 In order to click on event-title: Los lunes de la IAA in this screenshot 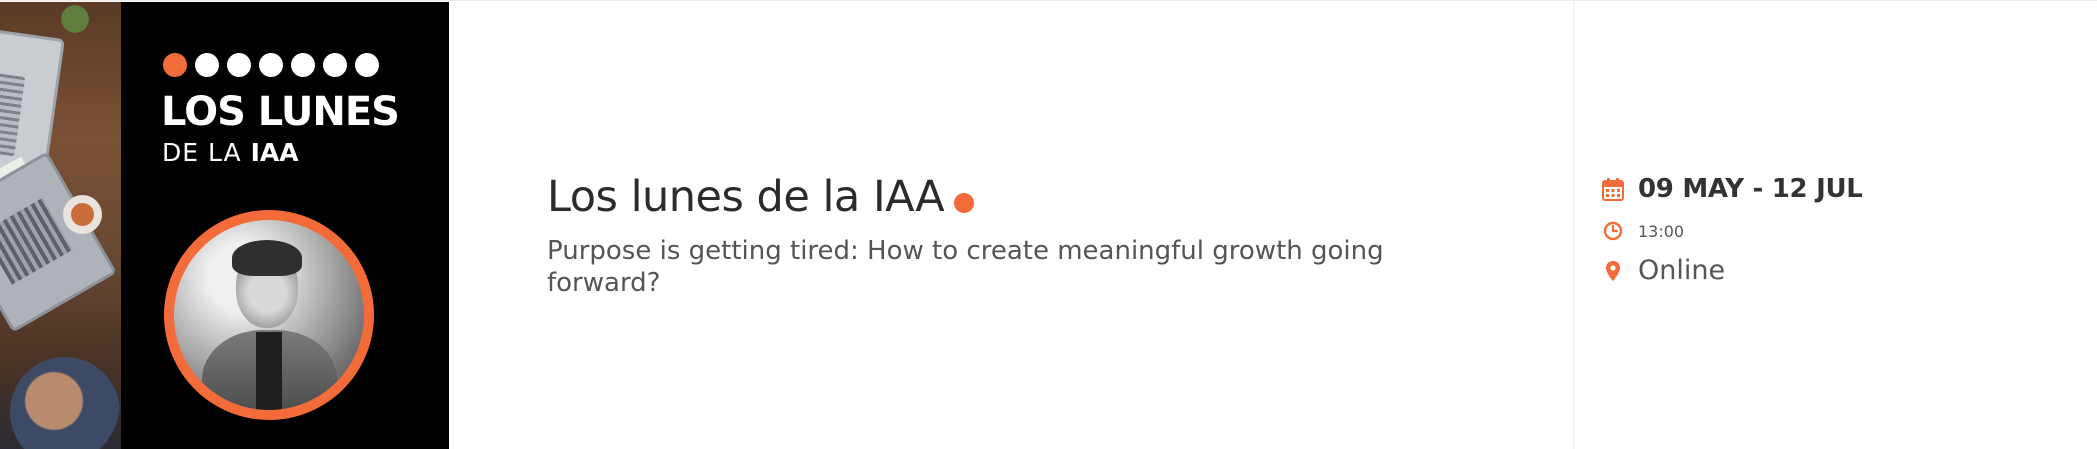, I will do `click(1022, 197)`.